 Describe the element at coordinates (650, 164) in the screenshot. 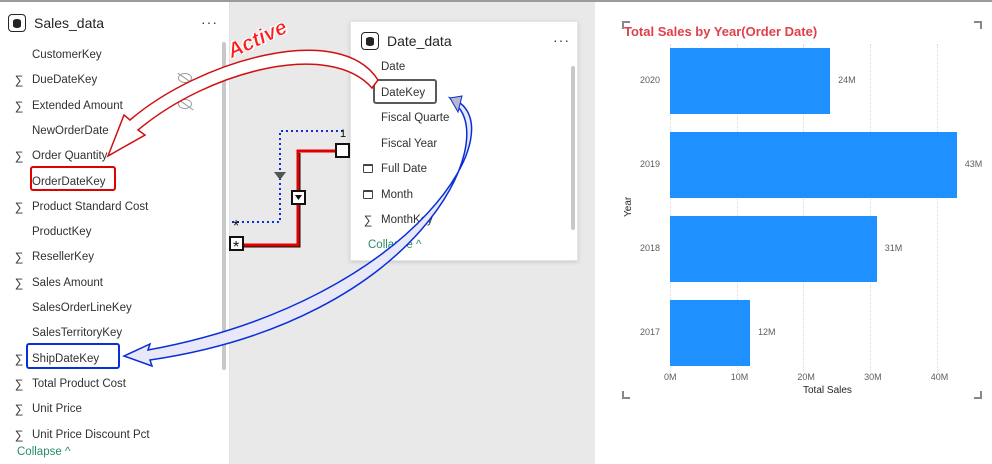

I see `y-tick-label: 2019` at that location.